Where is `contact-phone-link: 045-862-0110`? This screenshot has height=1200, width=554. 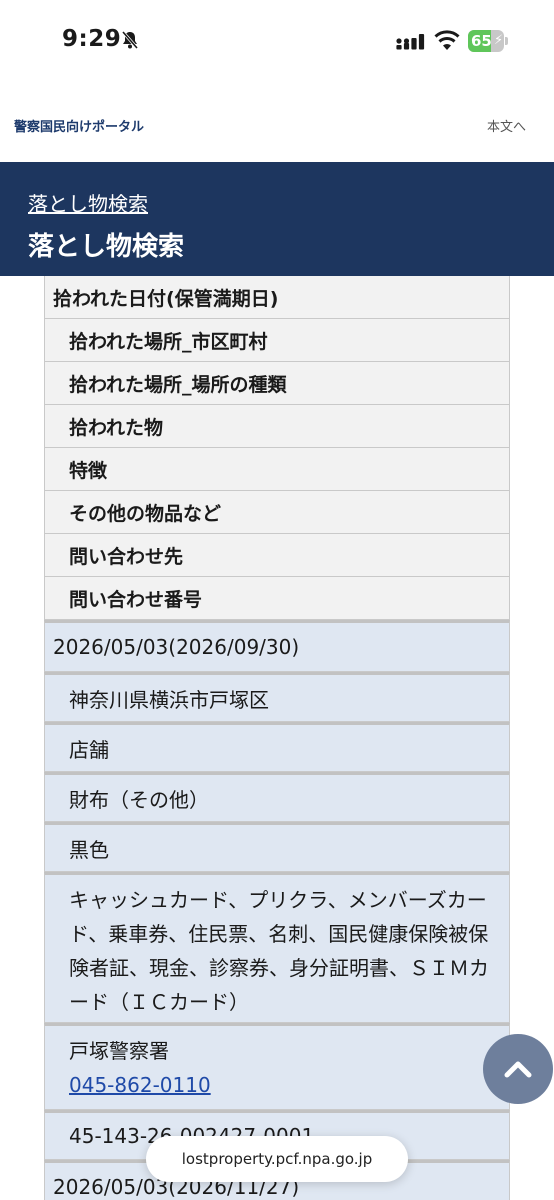 contact-phone-link: 045-862-0110 is located at coordinates (140, 1085).